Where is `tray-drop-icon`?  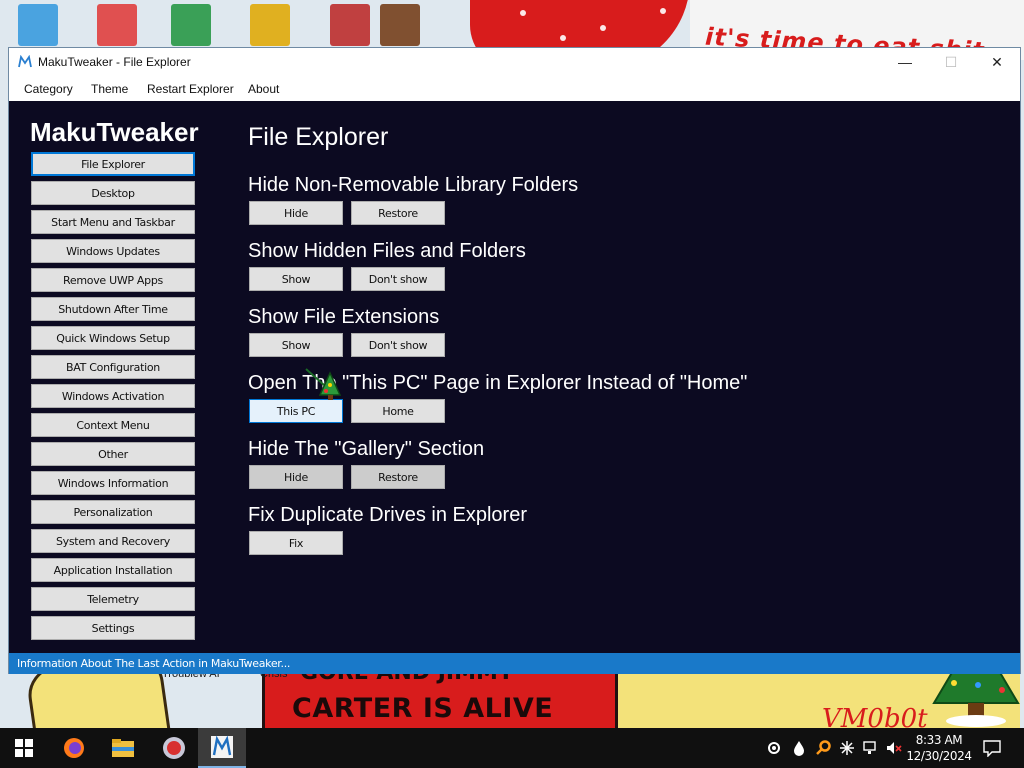 tray-drop-icon is located at coordinates (799, 748).